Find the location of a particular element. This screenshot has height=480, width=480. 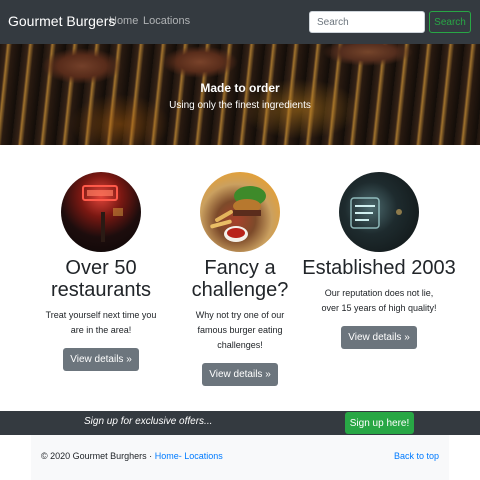

neon-sign-icon is located at coordinates (376, 213).